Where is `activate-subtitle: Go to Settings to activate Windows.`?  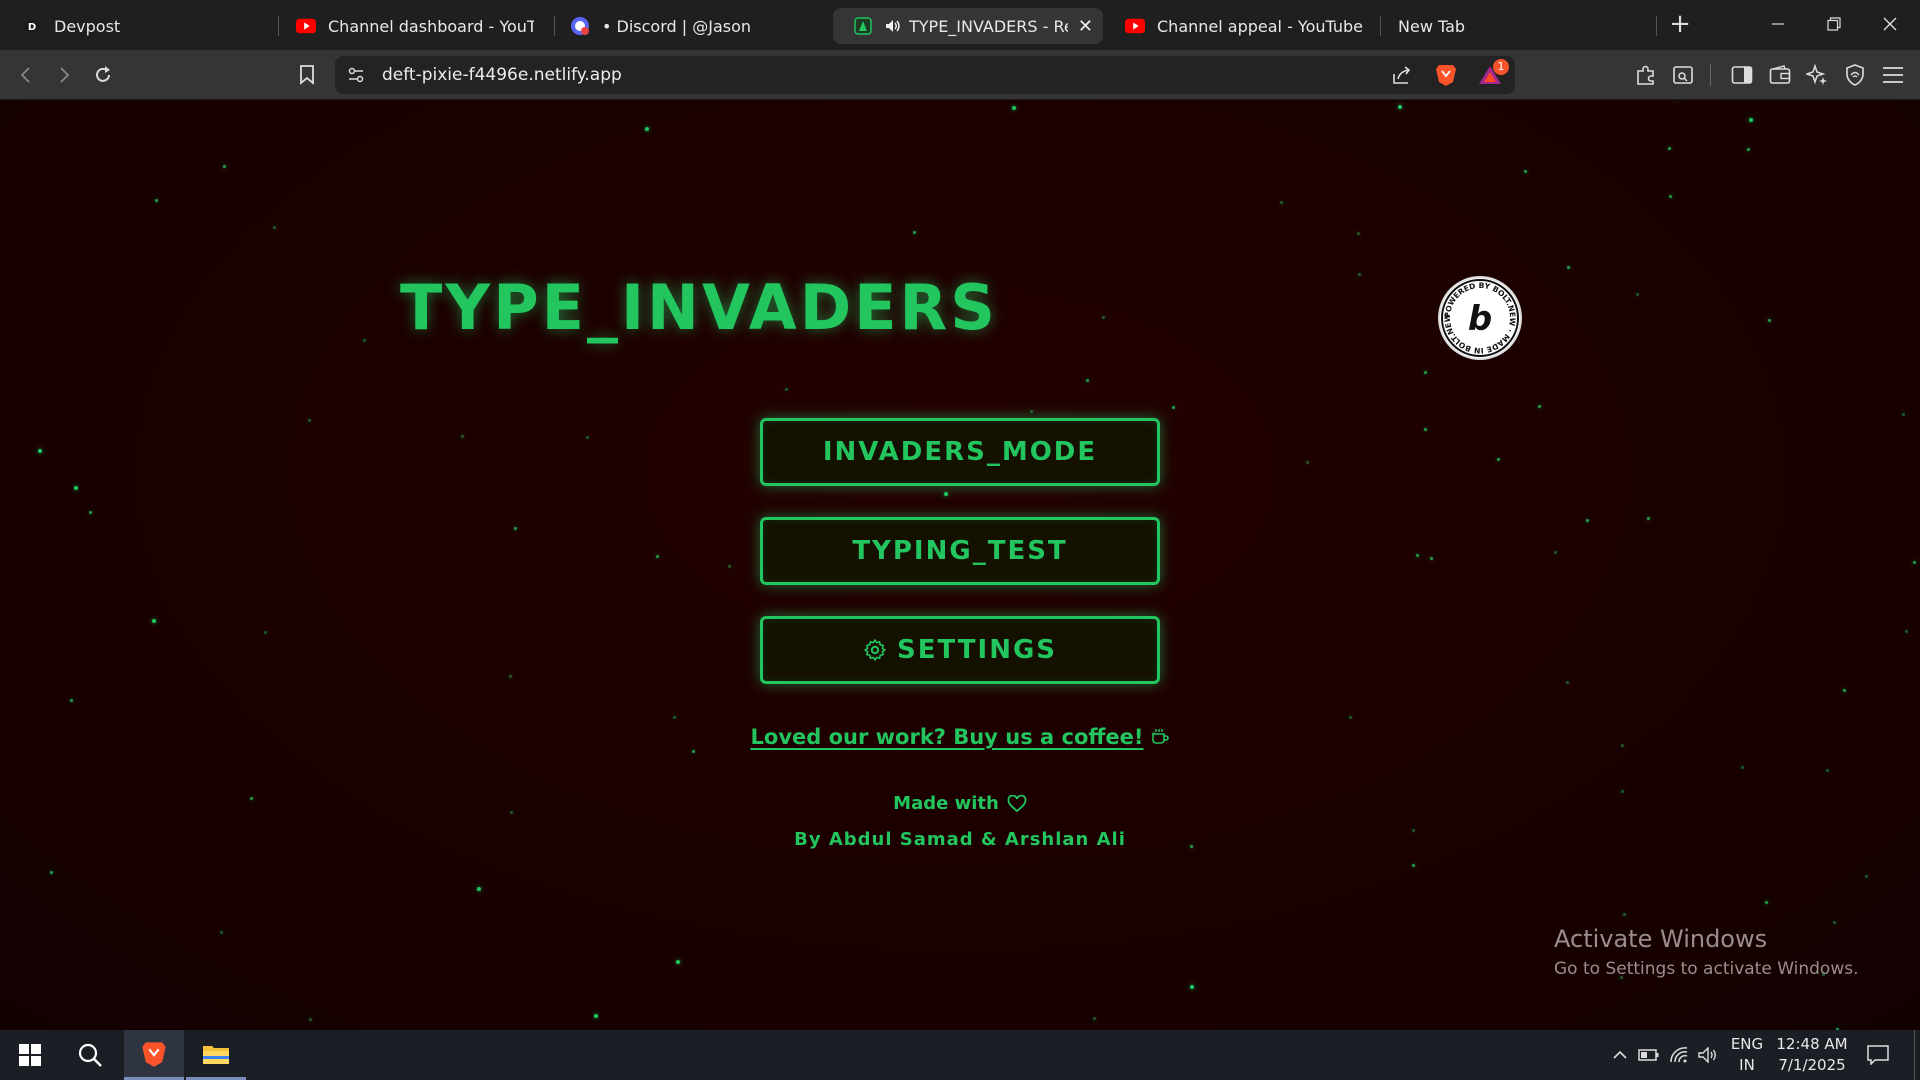 activate-subtitle: Go to Settings to activate Windows. is located at coordinates (1706, 969).